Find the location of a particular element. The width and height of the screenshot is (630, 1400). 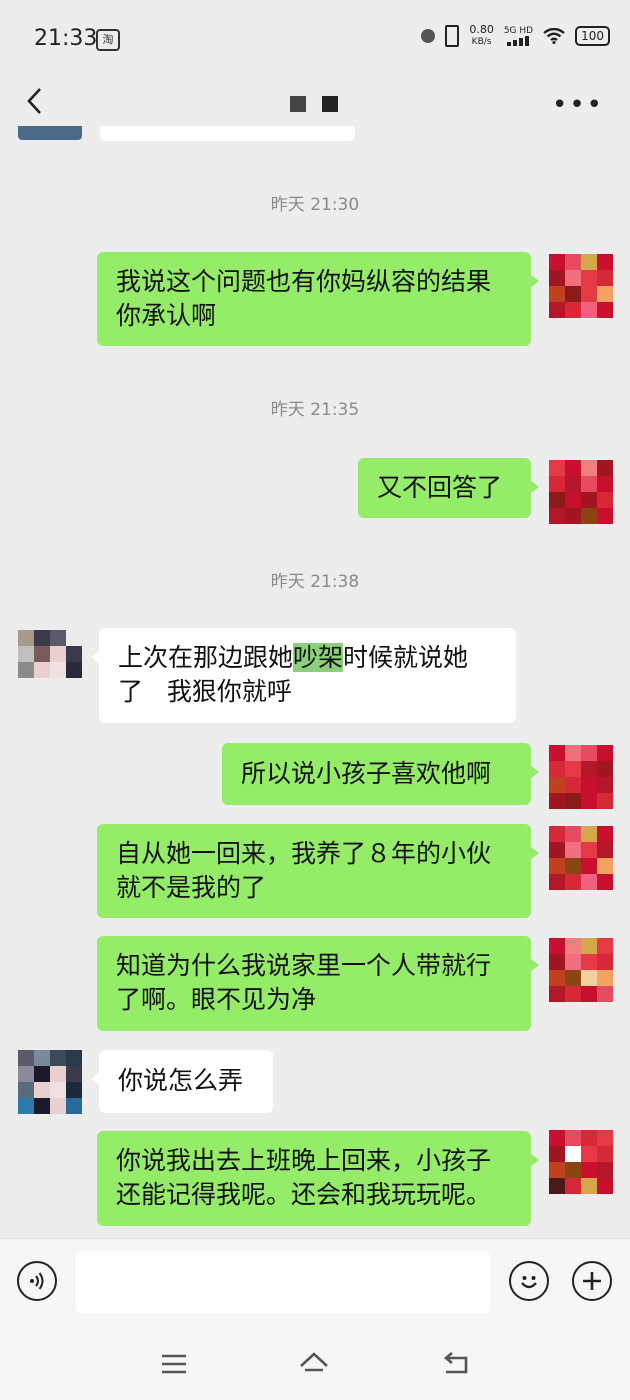

emoji-icon is located at coordinates (529, 1281).